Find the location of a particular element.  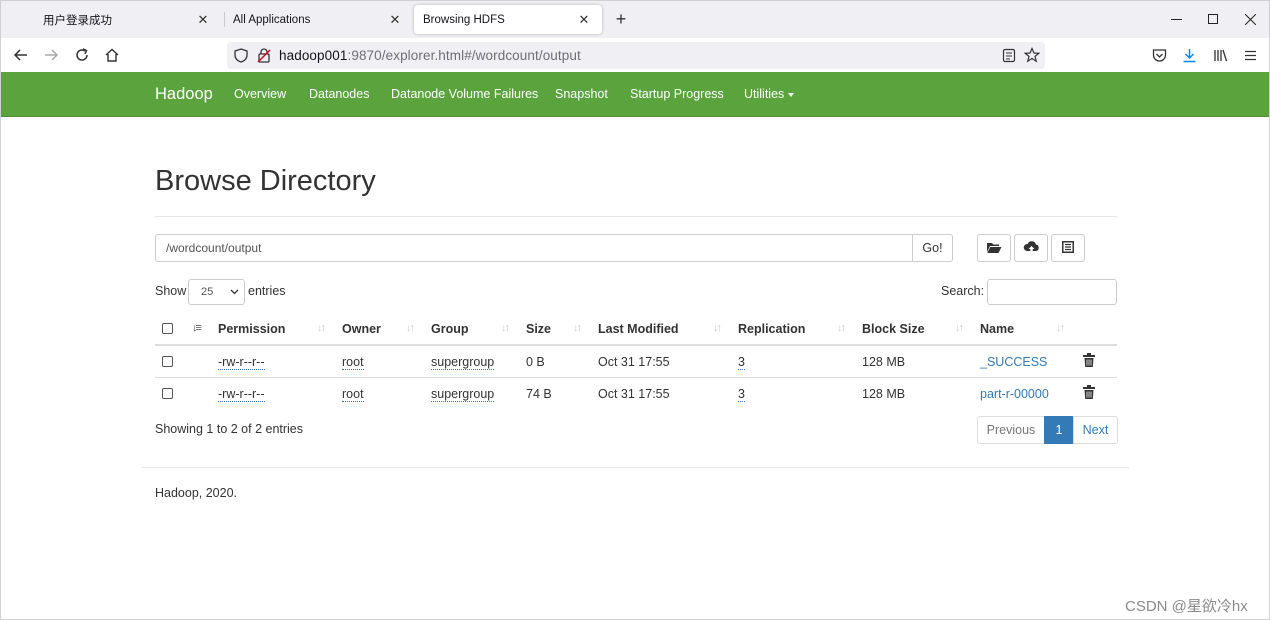

folder-open-icon is located at coordinates (994, 248).